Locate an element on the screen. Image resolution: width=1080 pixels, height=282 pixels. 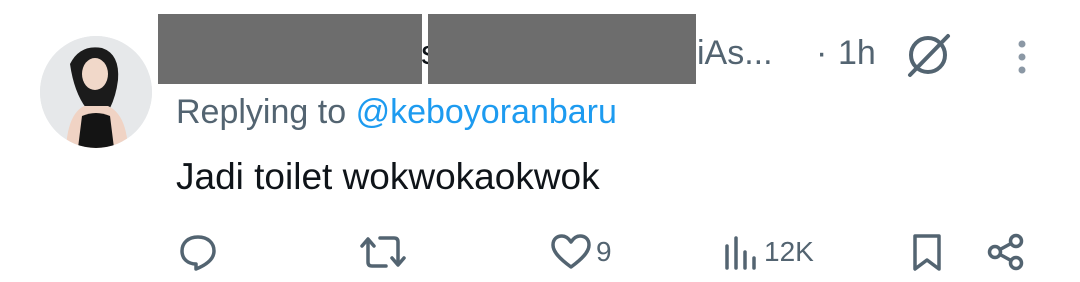
share-icon is located at coordinates (1005, 252).